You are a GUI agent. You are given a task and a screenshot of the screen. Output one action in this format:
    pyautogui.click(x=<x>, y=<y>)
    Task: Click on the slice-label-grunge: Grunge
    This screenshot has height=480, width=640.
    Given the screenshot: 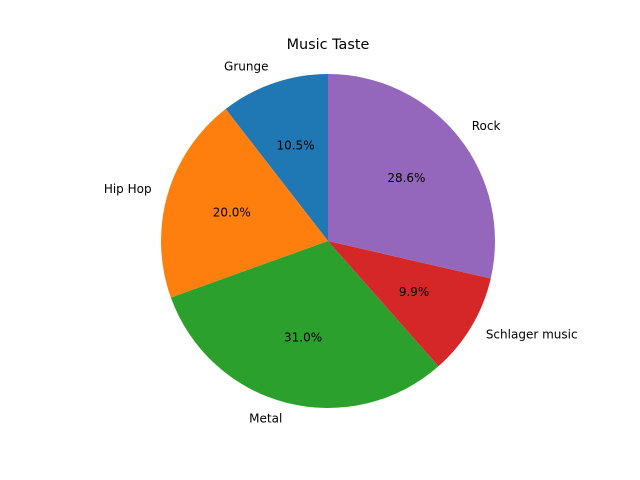 What is the action you would take?
    pyautogui.click(x=246, y=67)
    